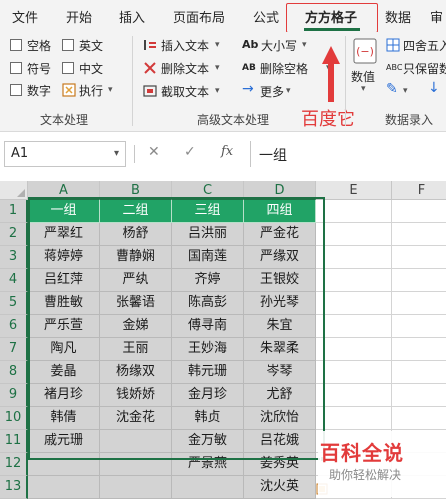  I want to click on cell-b12, so click(136, 464).